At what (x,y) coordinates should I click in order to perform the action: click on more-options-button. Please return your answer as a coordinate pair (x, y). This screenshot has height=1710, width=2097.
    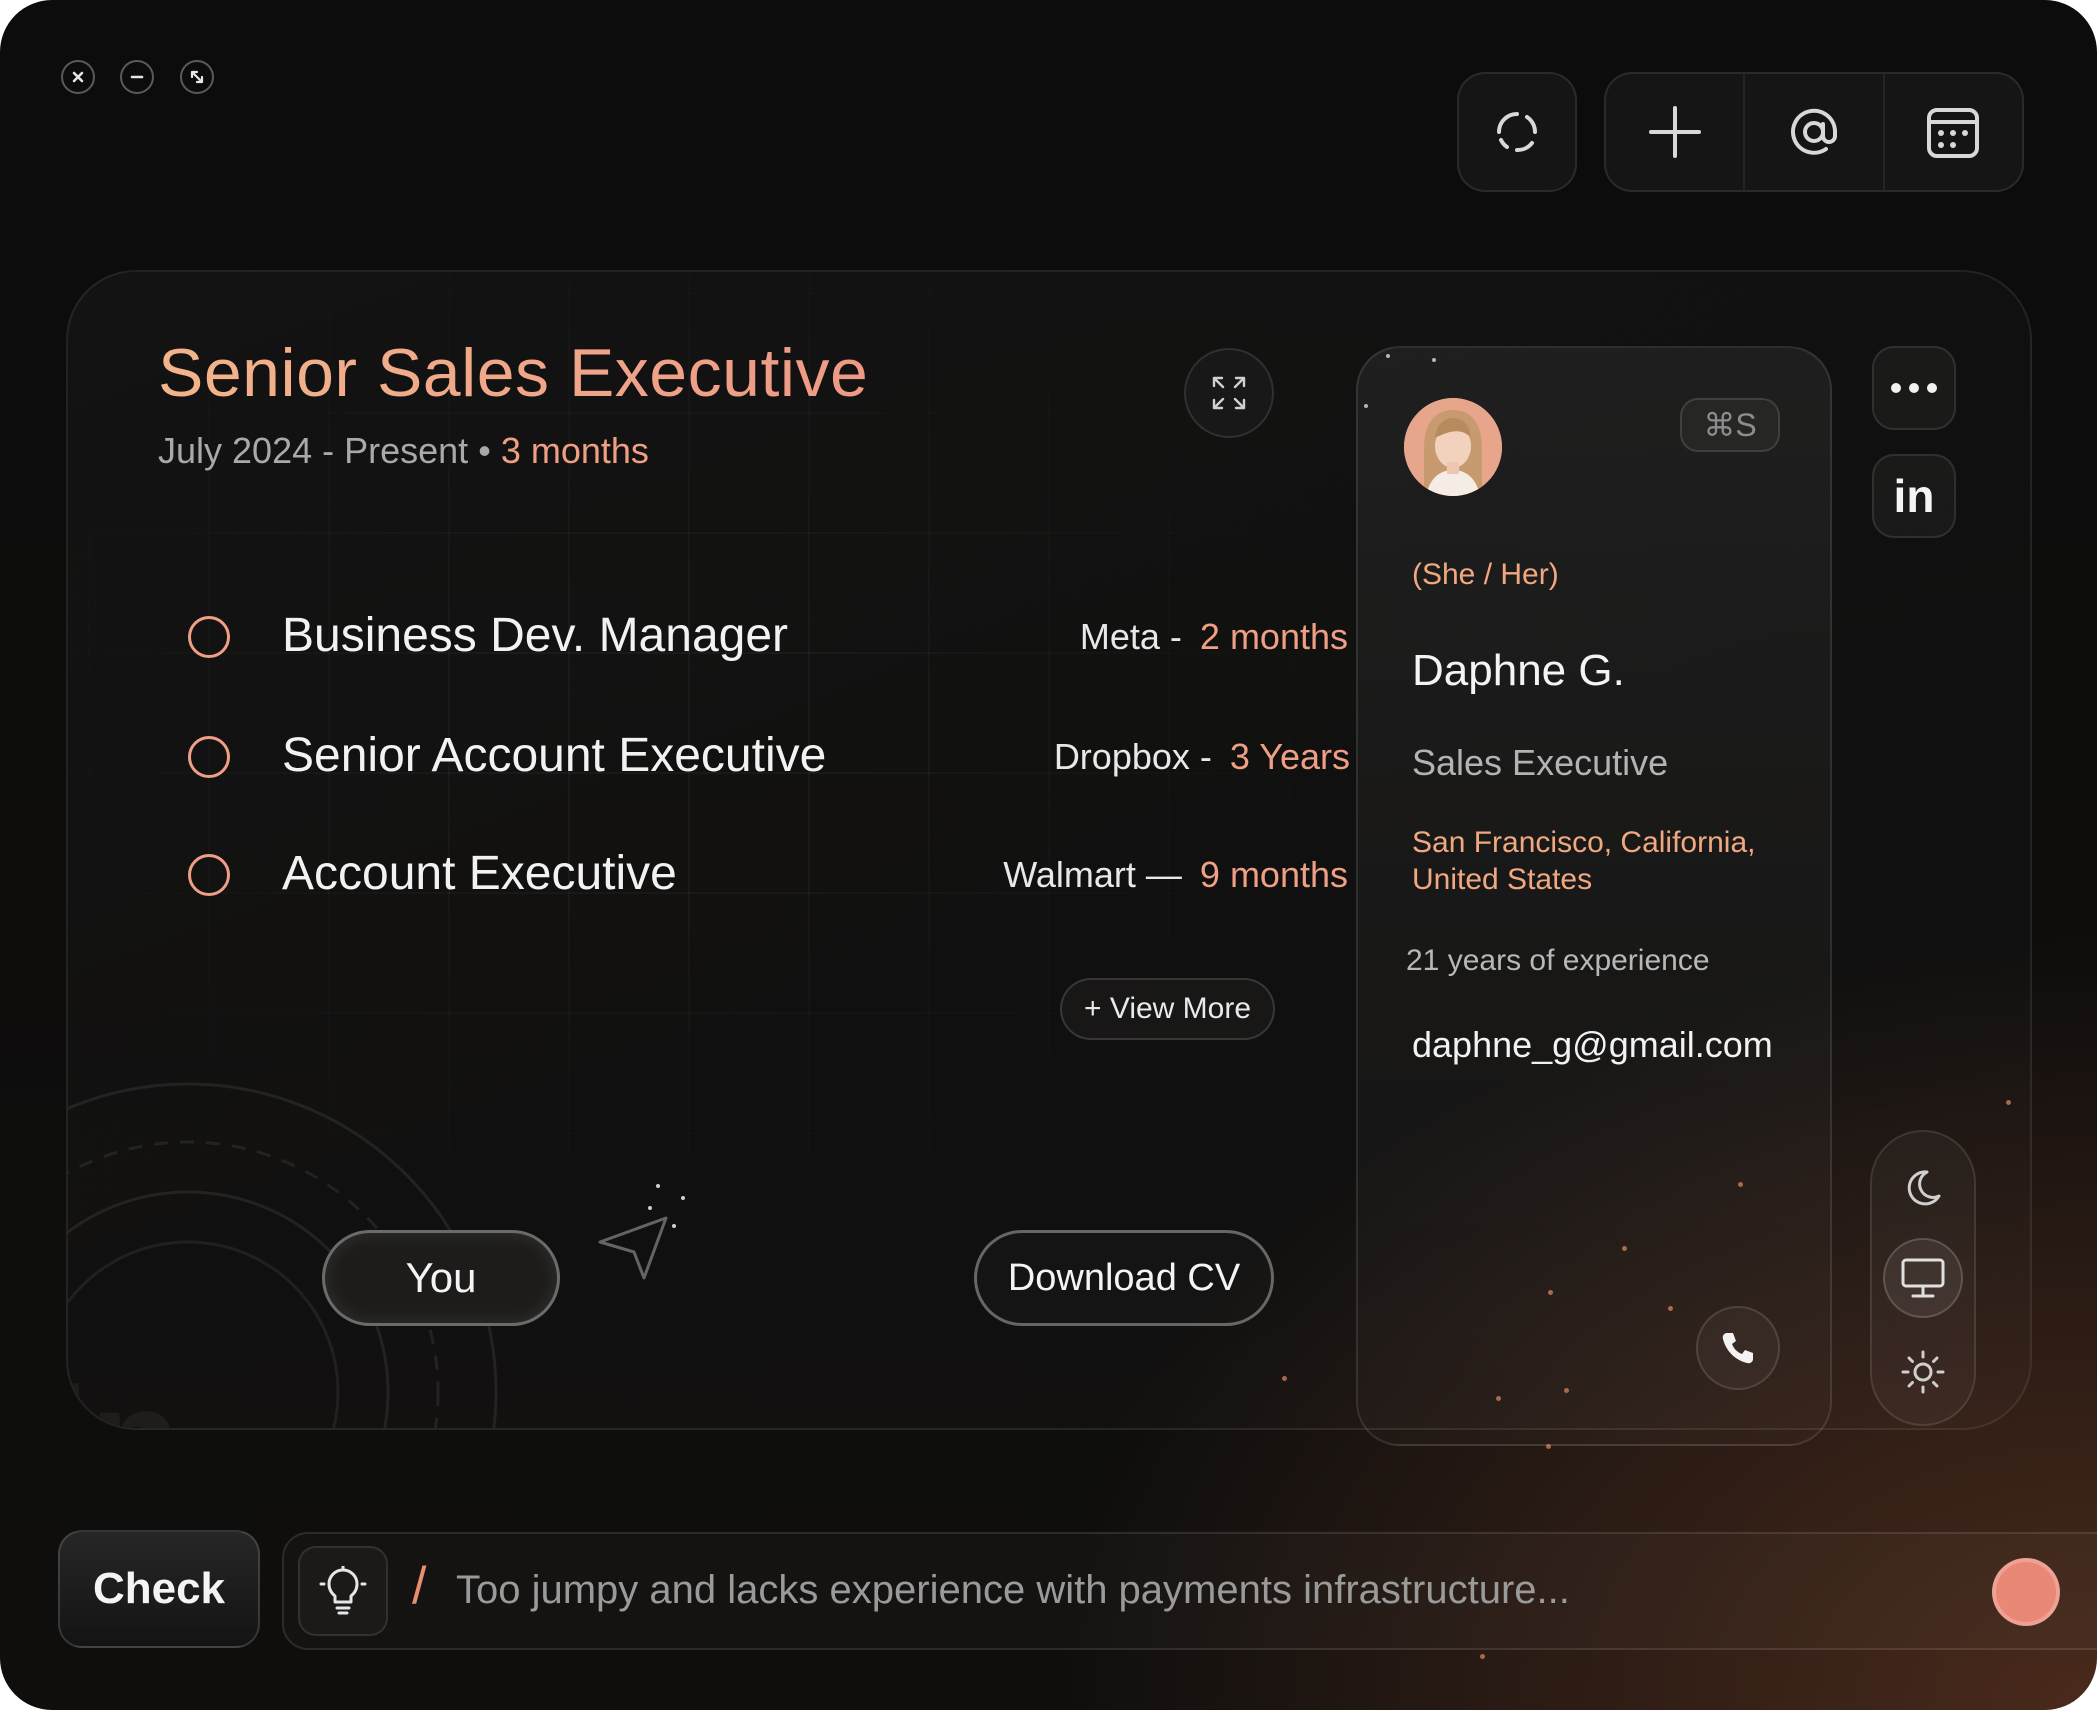
    Looking at the image, I should click on (1914, 388).